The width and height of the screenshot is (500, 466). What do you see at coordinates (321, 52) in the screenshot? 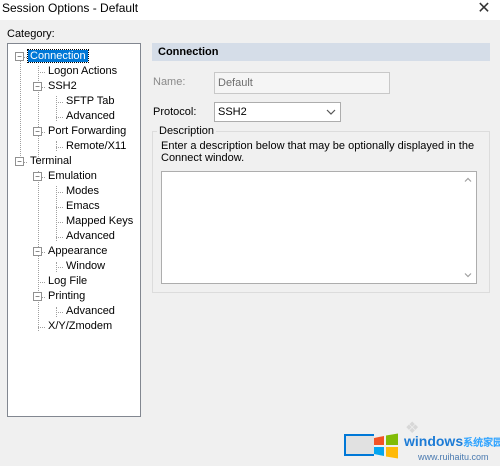
I see `panel-header: Connection` at bounding box center [321, 52].